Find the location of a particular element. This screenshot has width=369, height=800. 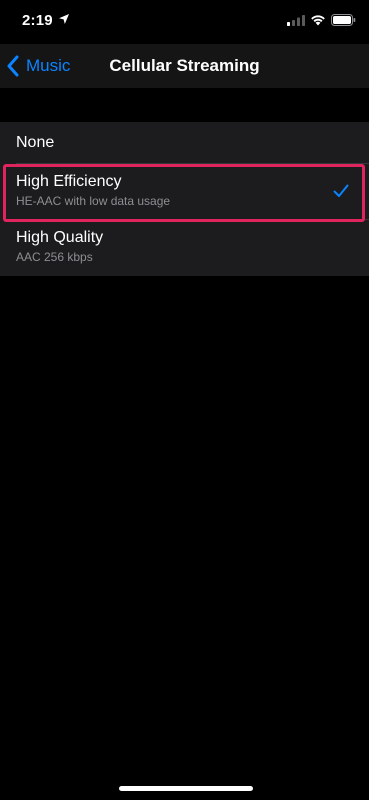

section-gap is located at coordinates (184, 105).